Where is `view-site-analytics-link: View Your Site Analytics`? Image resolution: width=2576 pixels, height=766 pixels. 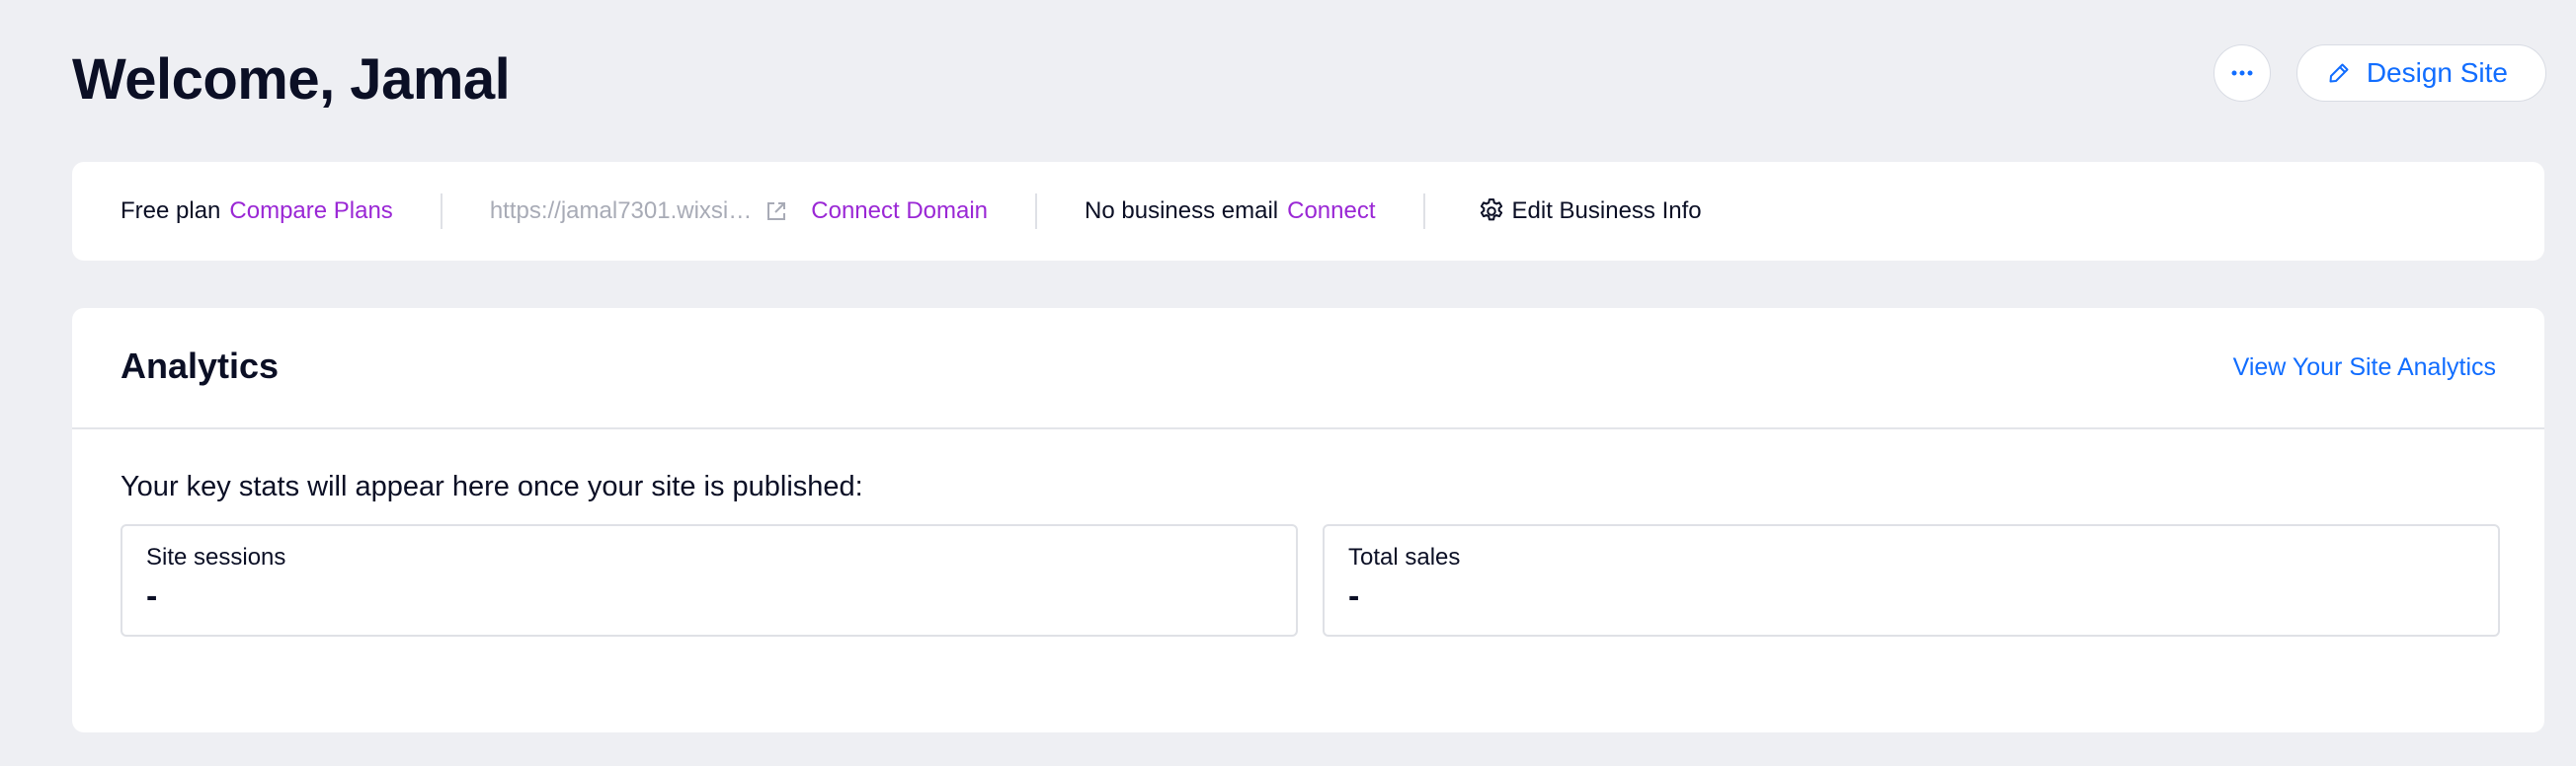
view-site-analytics-link: View Your Site Analytics is located at coordinates (2364, 367).